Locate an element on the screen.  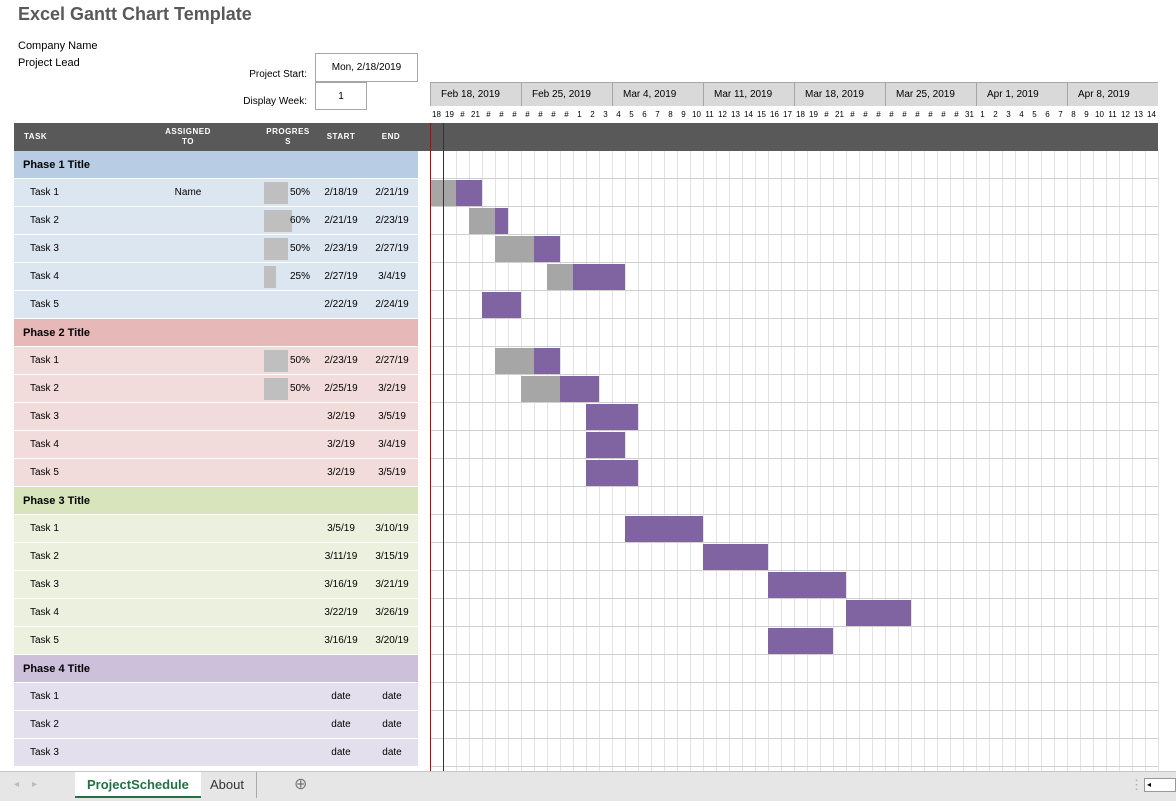
company-name: Company Name is located at coordinates (57, 46).